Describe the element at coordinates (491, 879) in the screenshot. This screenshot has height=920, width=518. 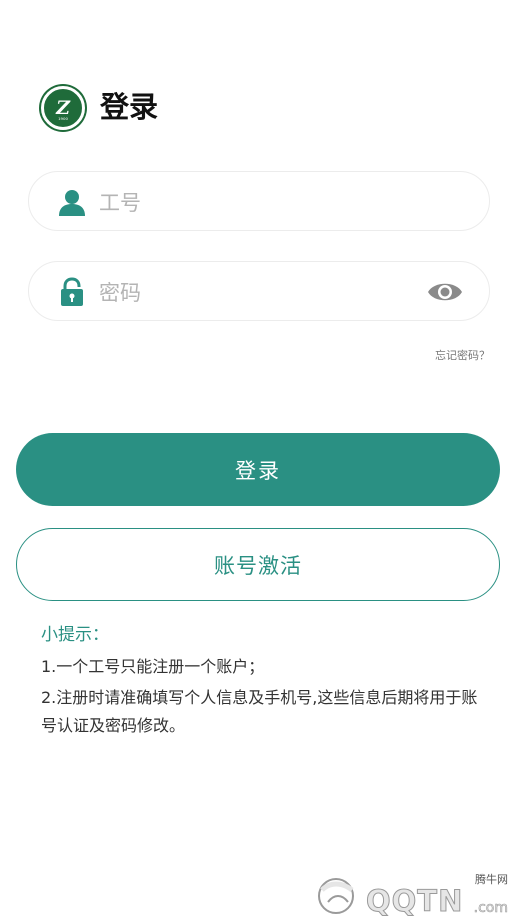
I see `watermark-site-name: 腾牛网` at that location.